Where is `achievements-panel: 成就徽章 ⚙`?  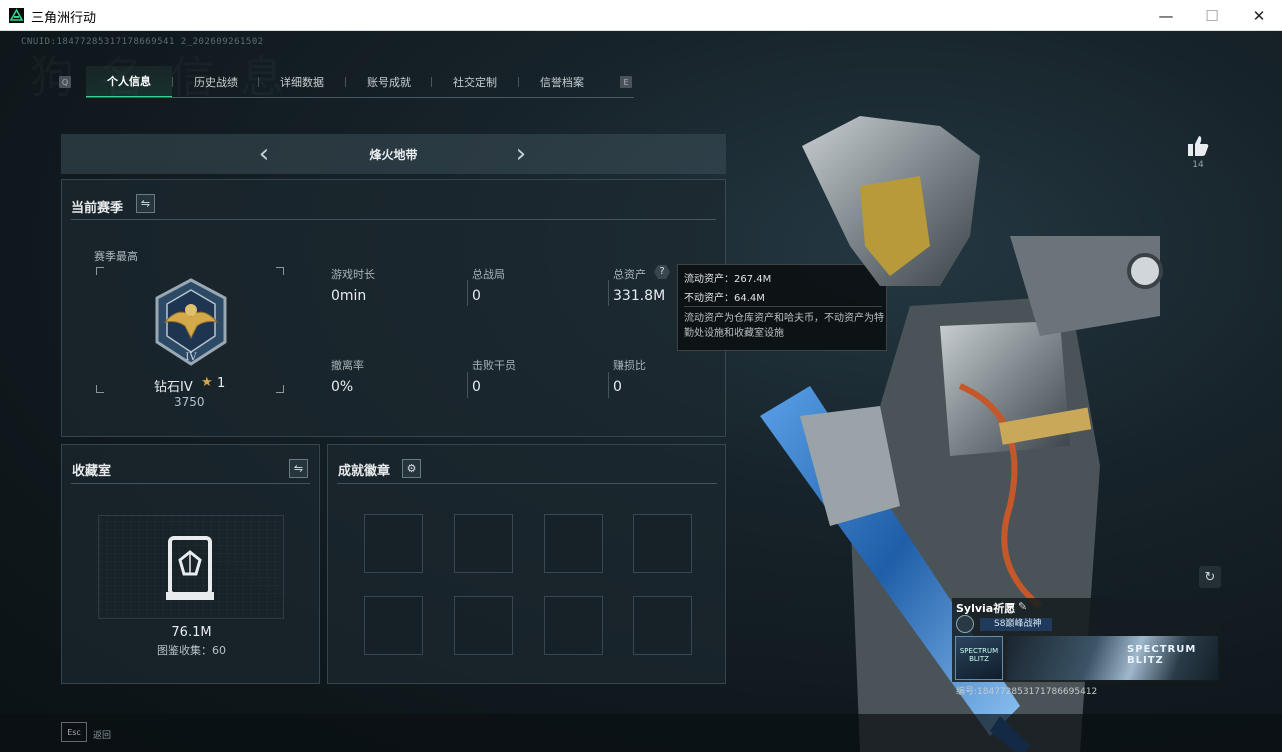 achievements-panel: 成就徽章 ⚙ is located at coordinates (526, 564).